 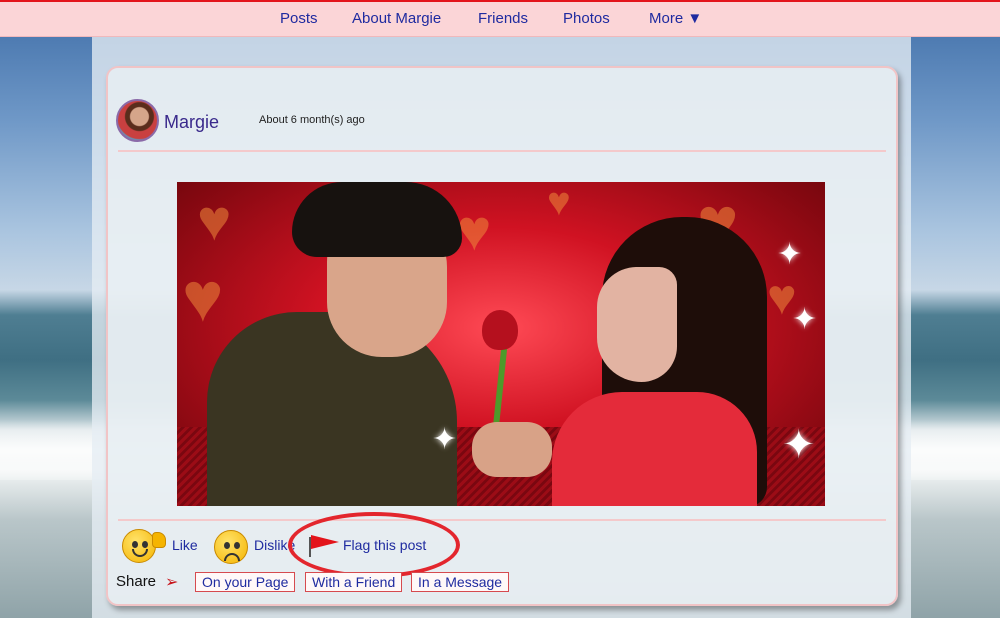 I want to click on nav-posts: Posts, so click(x=299, y=18).